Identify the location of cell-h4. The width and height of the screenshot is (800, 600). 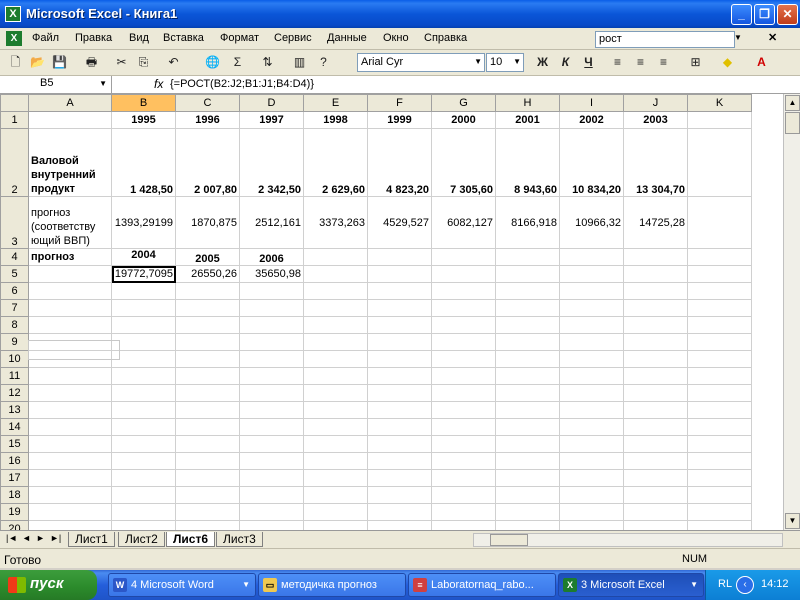
(527, 257).